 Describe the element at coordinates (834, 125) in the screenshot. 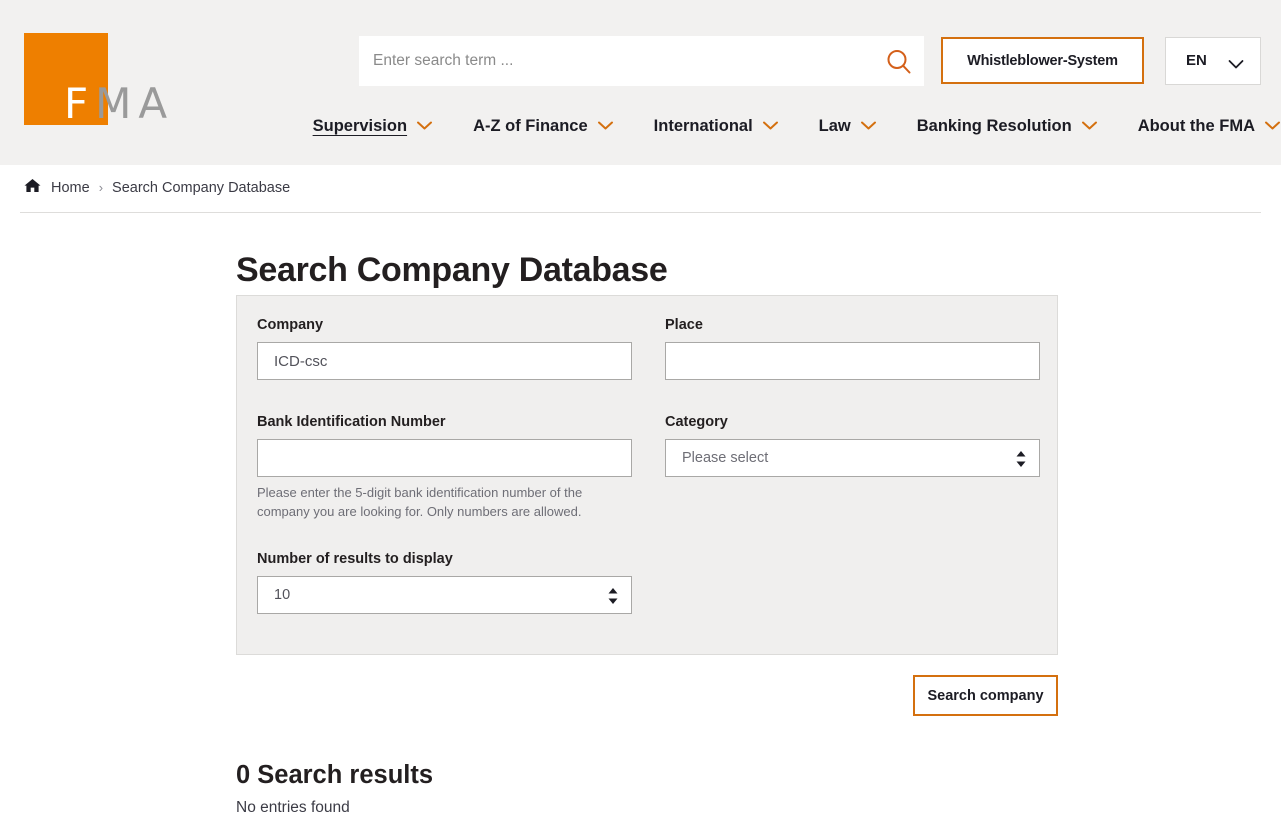

I see `nav-item-law-label: Law` at that location.